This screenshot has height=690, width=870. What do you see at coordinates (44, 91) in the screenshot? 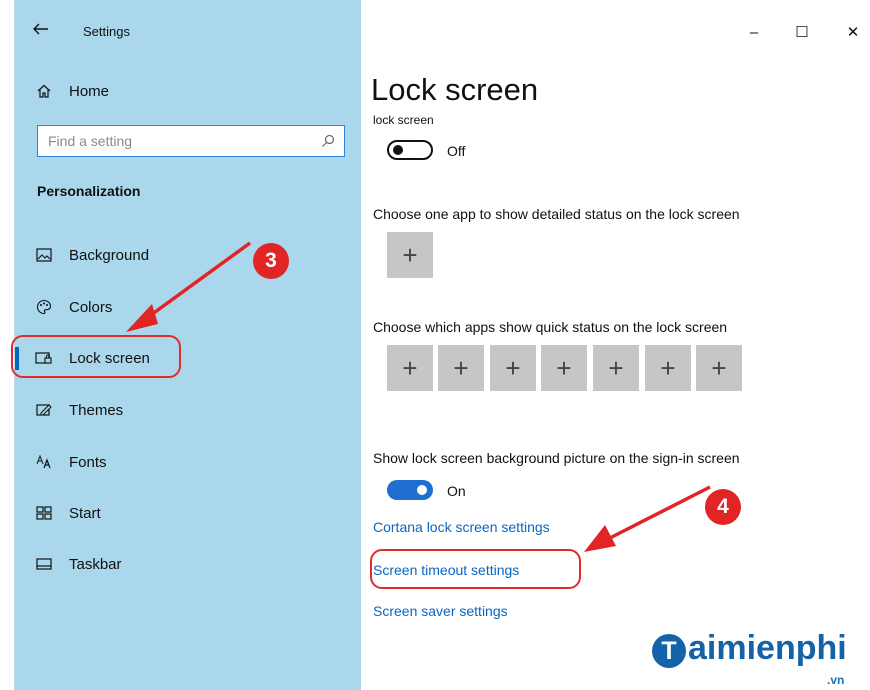
I see `home-icon` at bounding box center [44, 91].